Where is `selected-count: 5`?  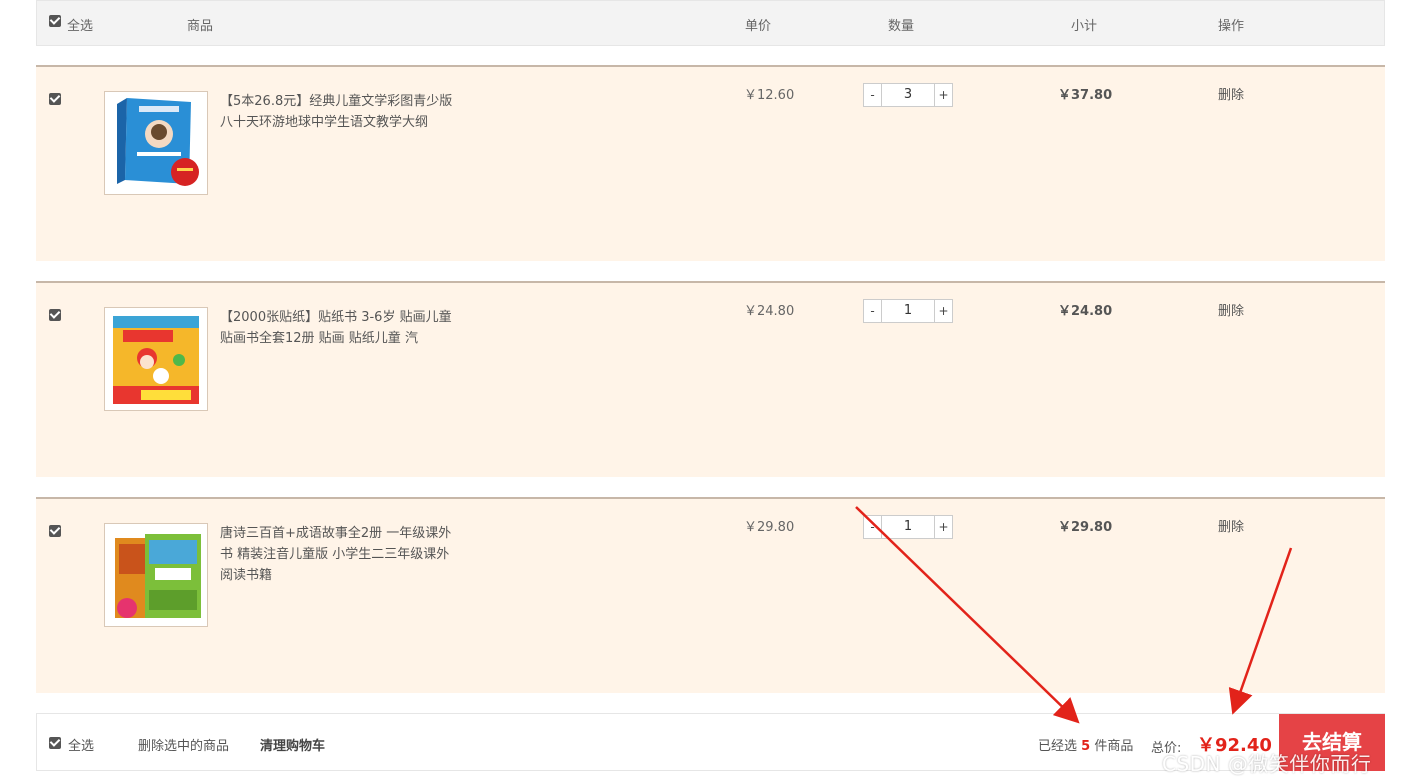 selected-count: 5 is located at coordinates (1086, 746).